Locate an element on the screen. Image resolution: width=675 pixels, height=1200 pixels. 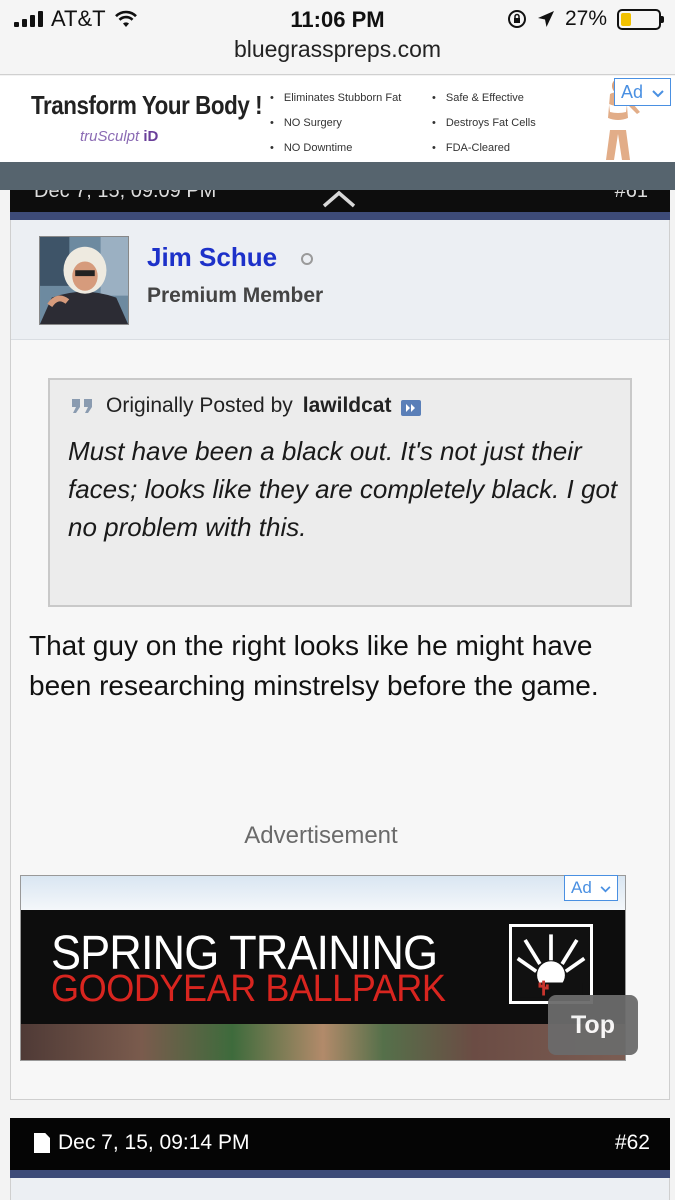
post-icon is located at coordinates (42, 1143).